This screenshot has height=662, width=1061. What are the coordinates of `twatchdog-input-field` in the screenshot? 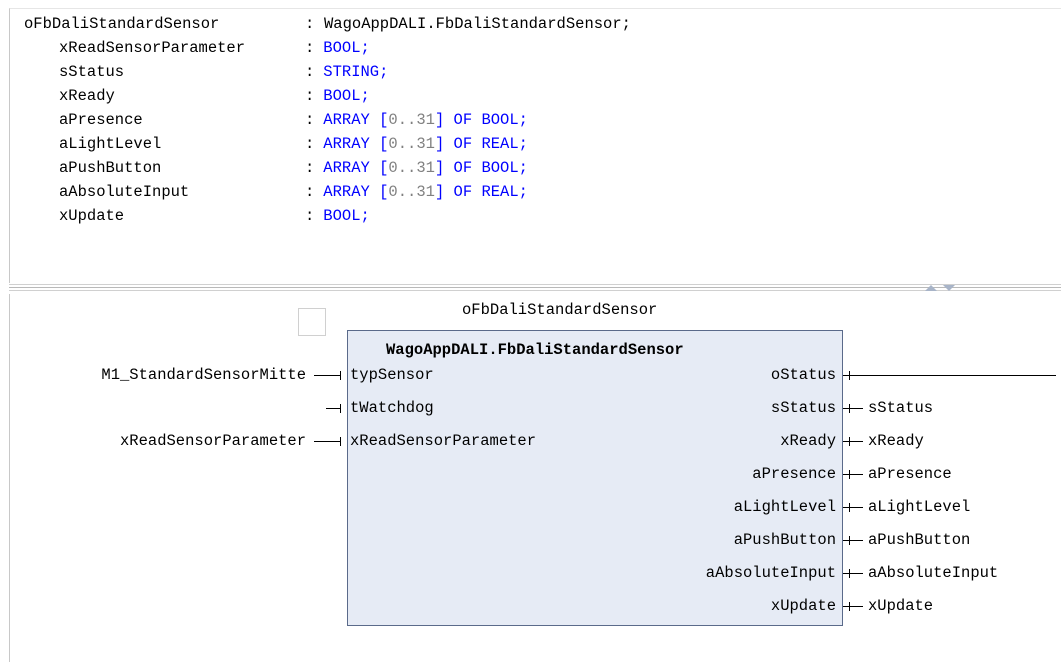 It's located at (312, 322).